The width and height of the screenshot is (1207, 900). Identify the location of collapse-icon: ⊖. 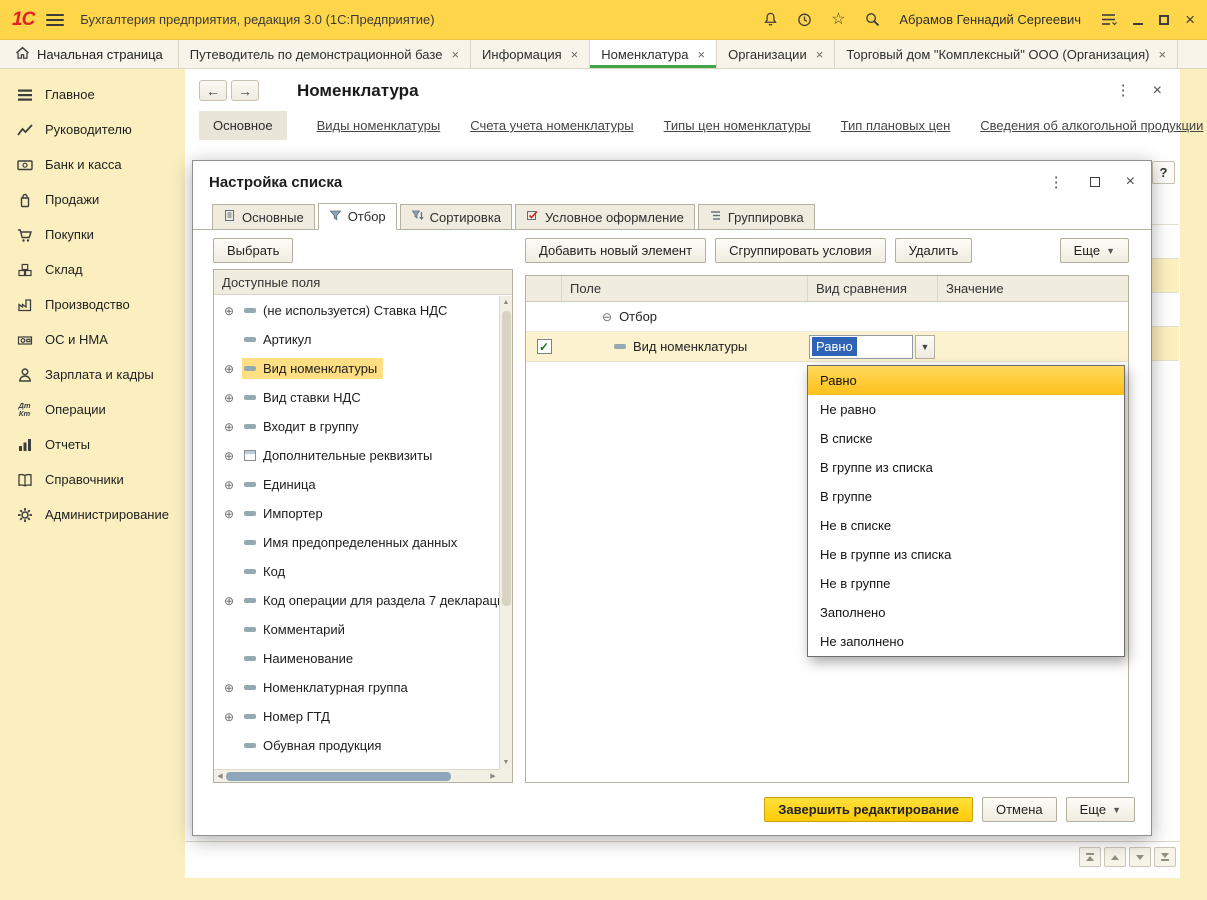
(607, 317).